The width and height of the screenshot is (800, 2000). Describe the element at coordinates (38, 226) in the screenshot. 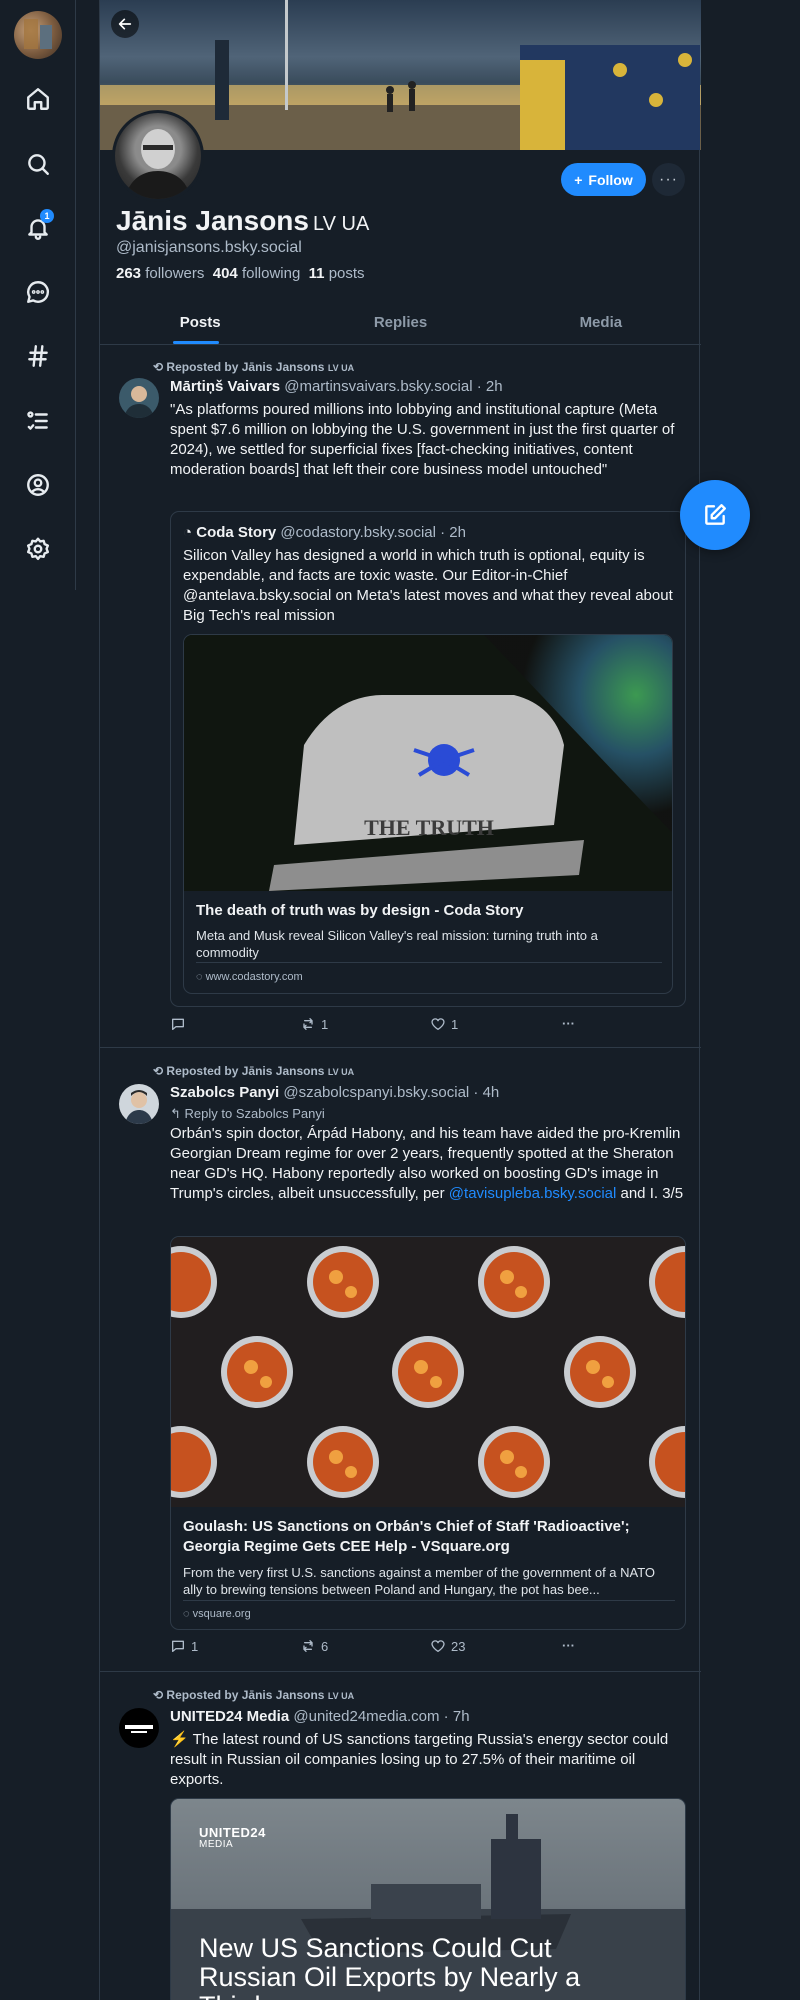

I see `bell-icon: 1` at that location.